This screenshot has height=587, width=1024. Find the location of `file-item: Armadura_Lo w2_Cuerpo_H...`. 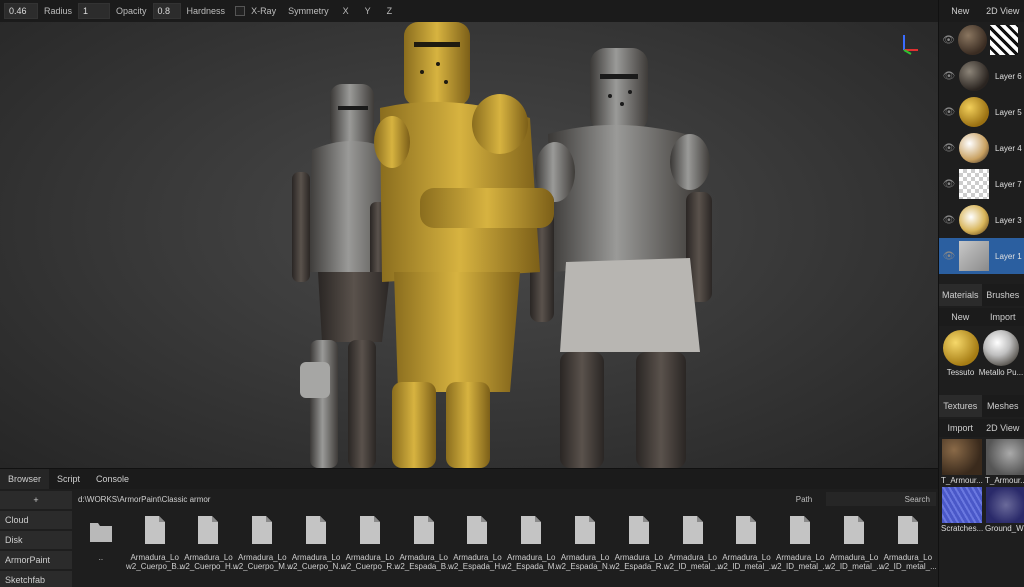

file-item: Armadura_Lo w2_Cuerpo_H... is located at coordinates (209, 544).